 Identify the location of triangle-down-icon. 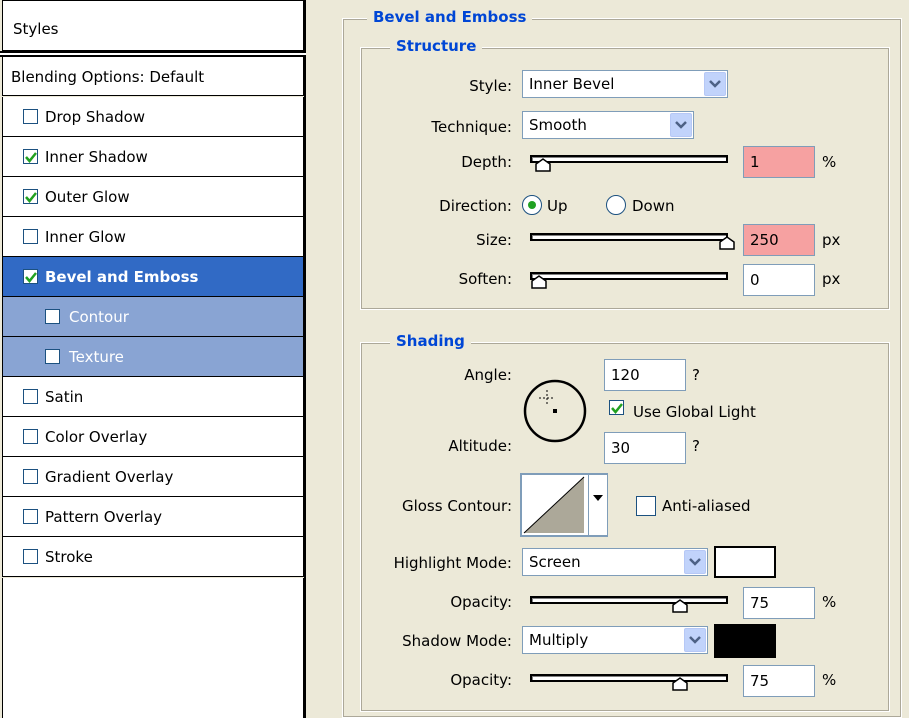
(598, 498).